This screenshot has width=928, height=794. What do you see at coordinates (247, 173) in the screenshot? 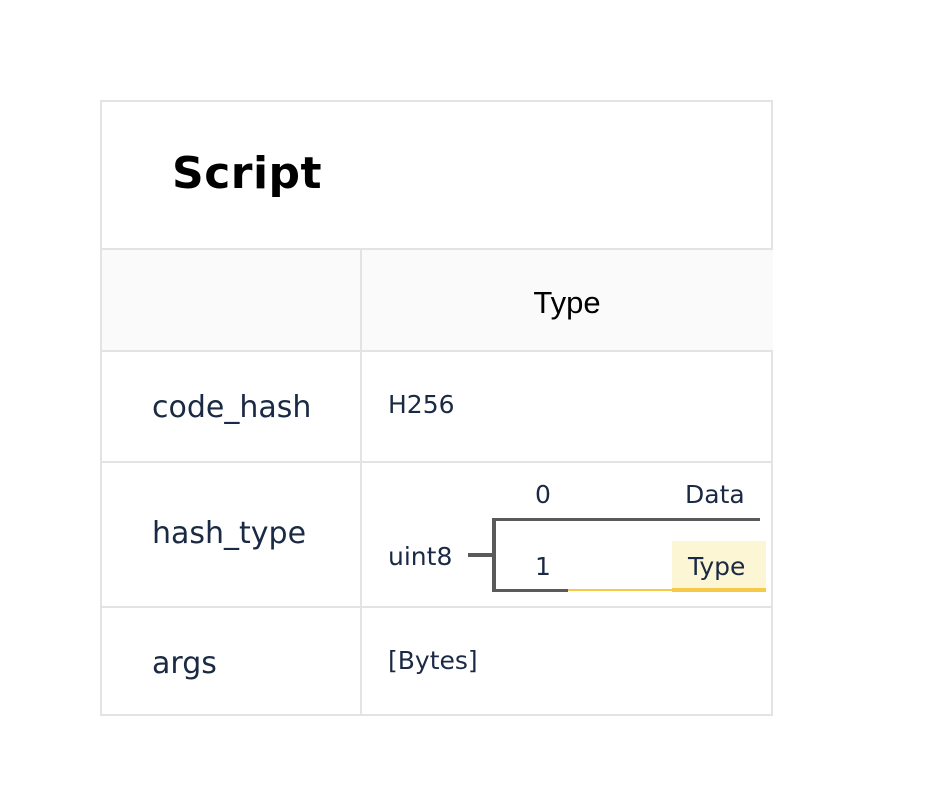
I see `struct-title: Script` at bounding box center [247, 173].